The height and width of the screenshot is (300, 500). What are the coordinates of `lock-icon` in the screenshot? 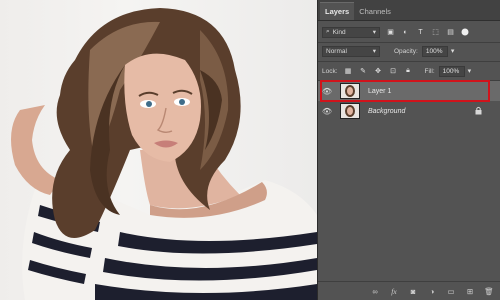 It's located at (478, 110).